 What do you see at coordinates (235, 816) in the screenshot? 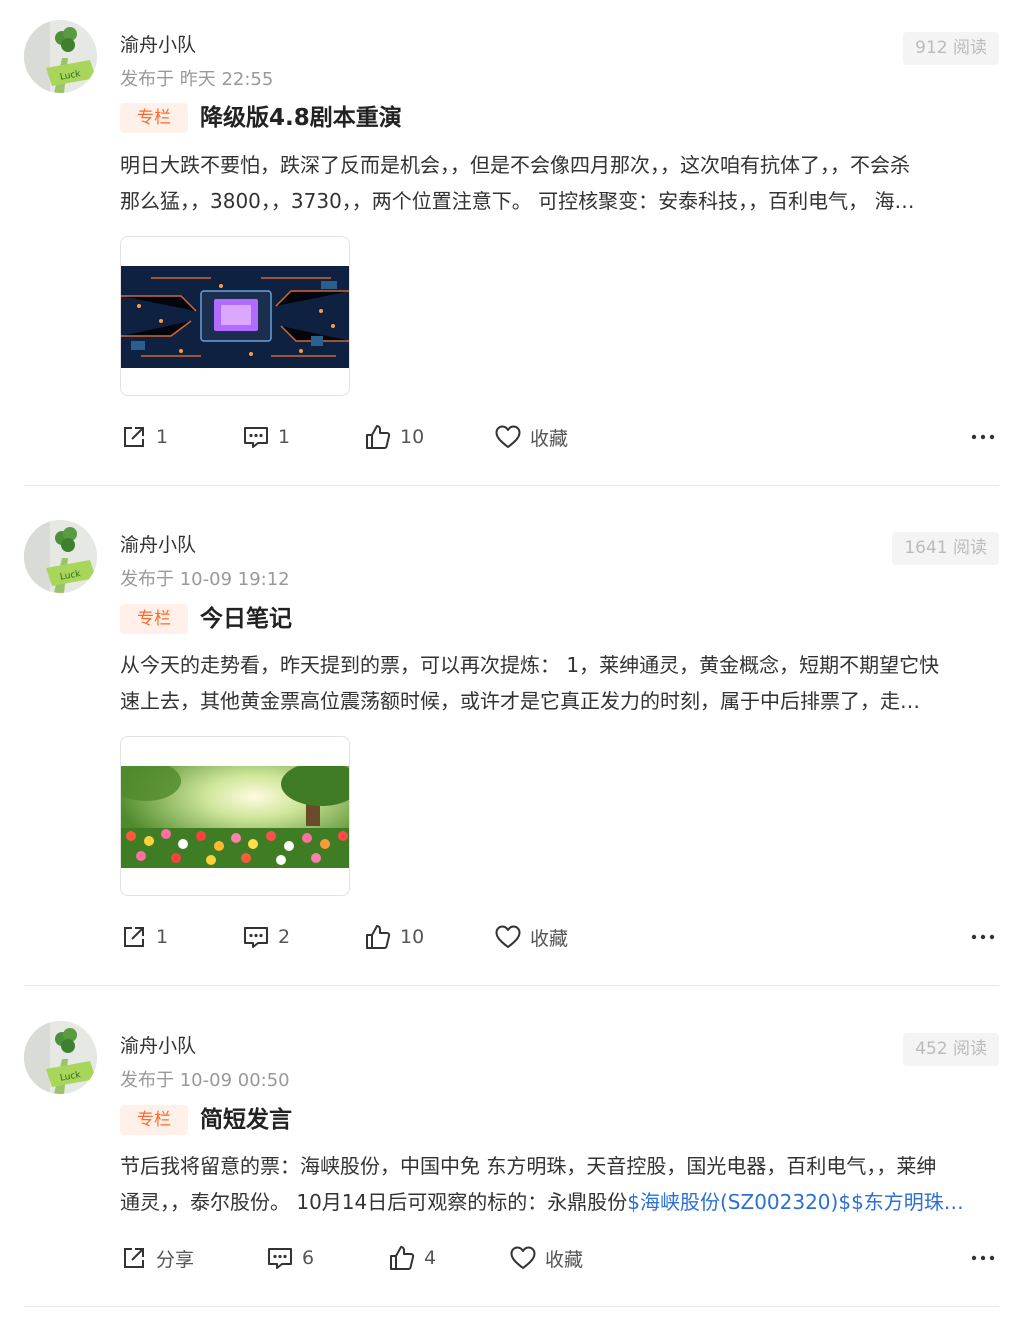
I see `post-image-flowers` at bounding box center [235, 816].